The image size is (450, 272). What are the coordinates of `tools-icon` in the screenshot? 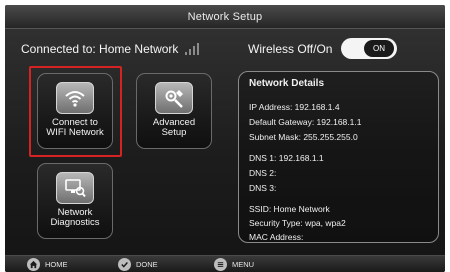 It's located at (174, 98).